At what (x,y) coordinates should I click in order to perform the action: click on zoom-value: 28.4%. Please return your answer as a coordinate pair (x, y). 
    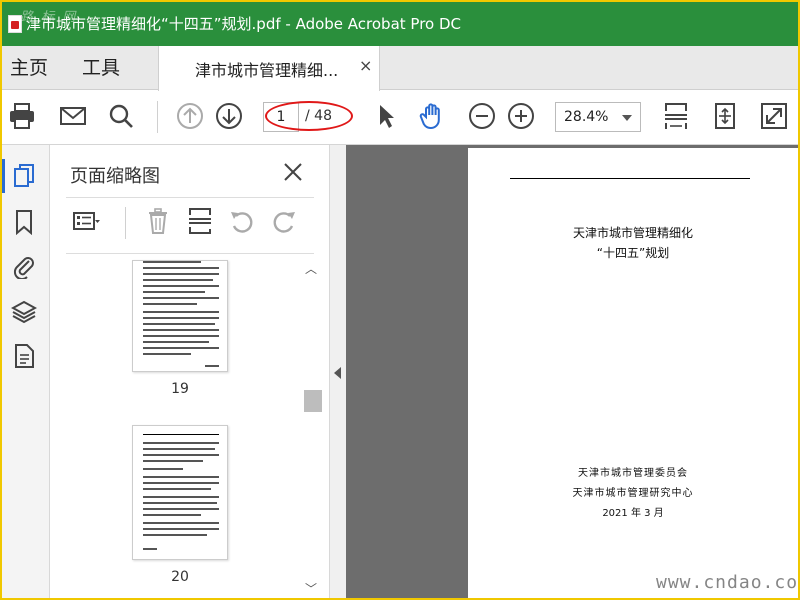
    Looking at the image, I should click on (586, 117).